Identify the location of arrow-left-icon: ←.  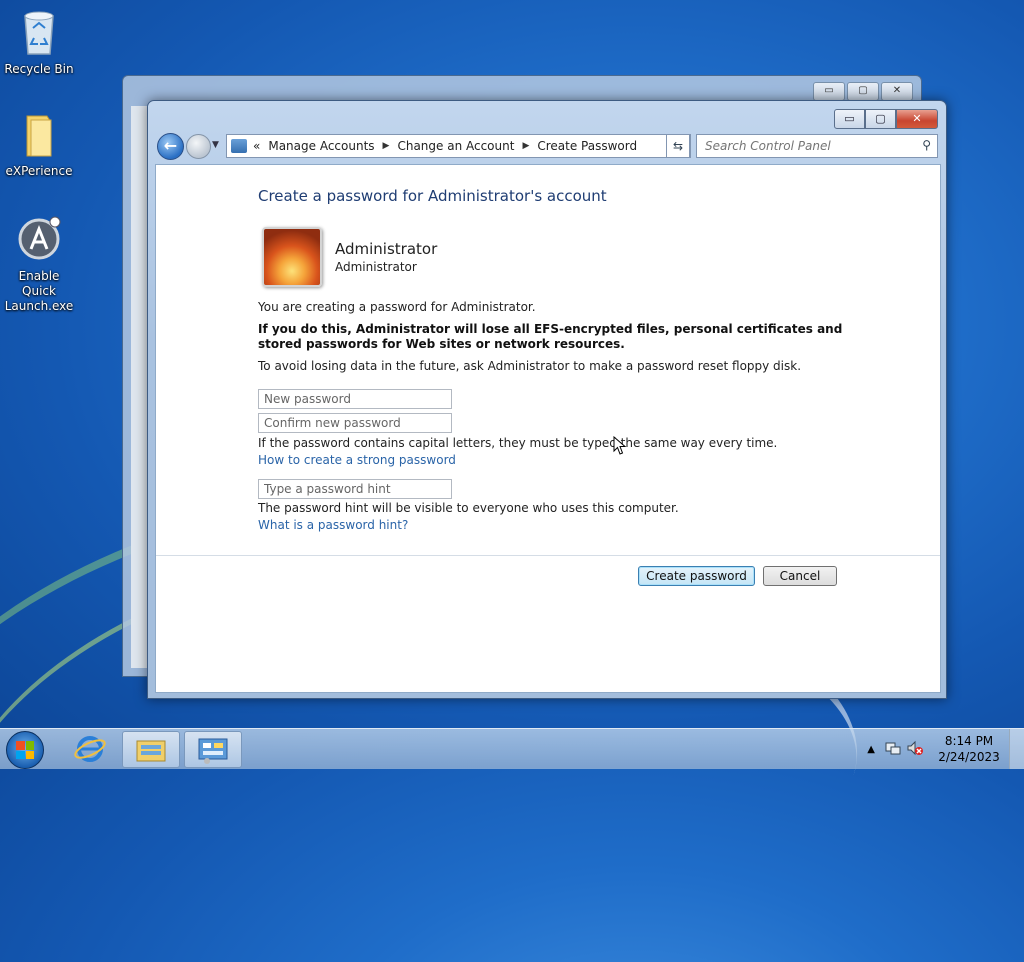
(170, 145).